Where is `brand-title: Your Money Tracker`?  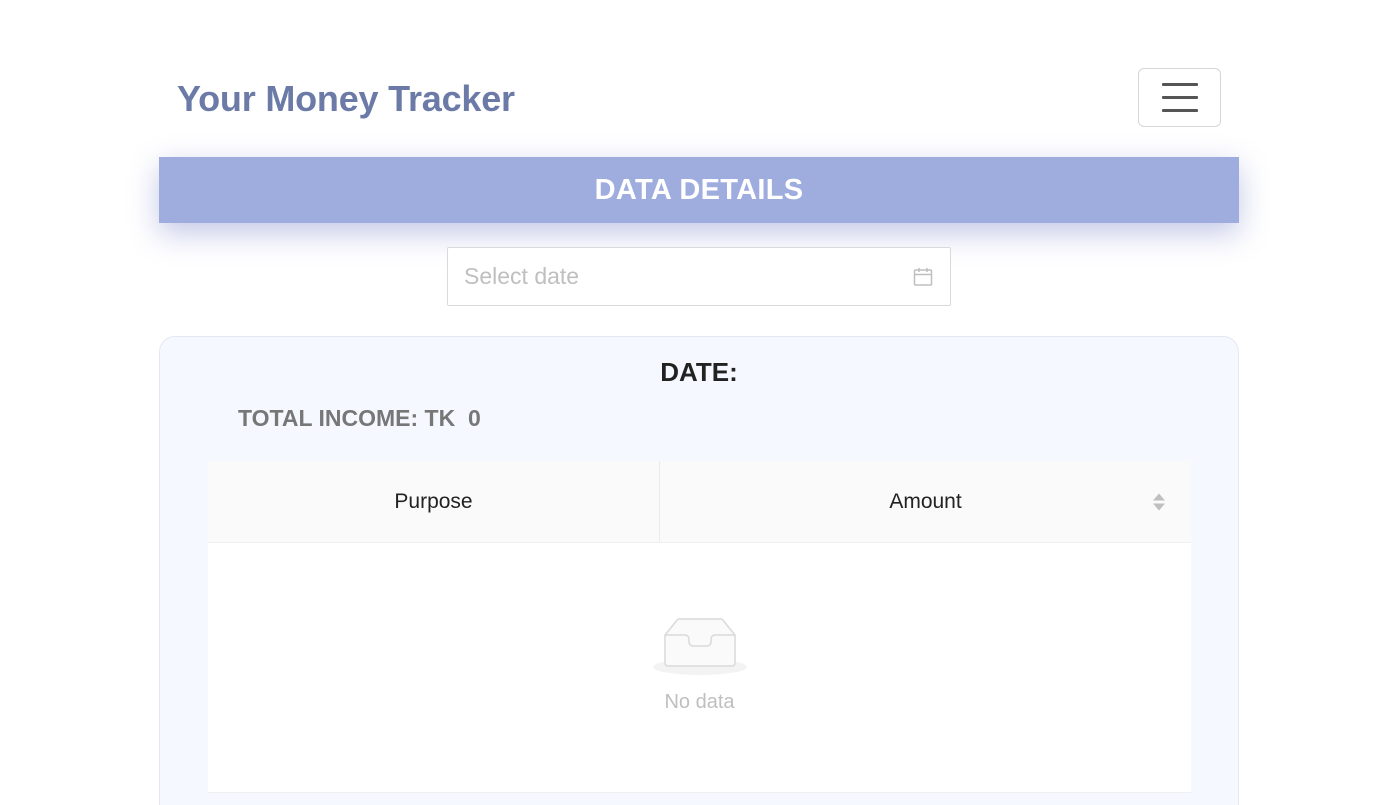
brand-title: Your Money Tracker is located at coordinates (346, 99).